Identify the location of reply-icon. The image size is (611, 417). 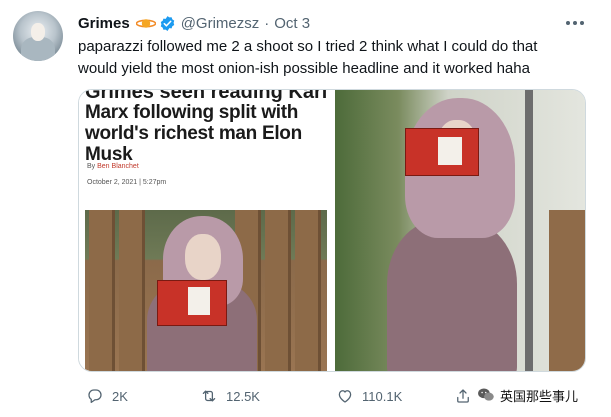
(95, 396).